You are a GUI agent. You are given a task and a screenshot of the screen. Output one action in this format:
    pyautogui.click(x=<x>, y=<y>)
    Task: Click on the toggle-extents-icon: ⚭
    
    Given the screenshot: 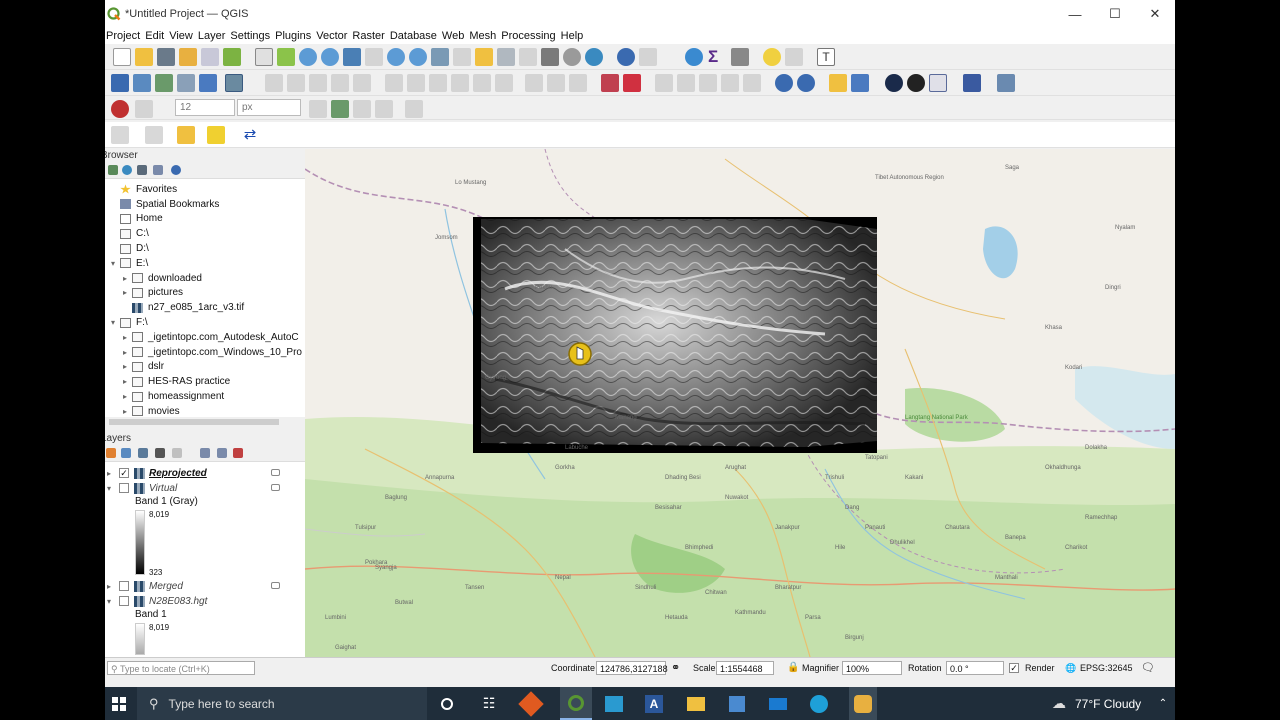 What is the action you would take?
    pyautogui.click(x=677, y=668)
    